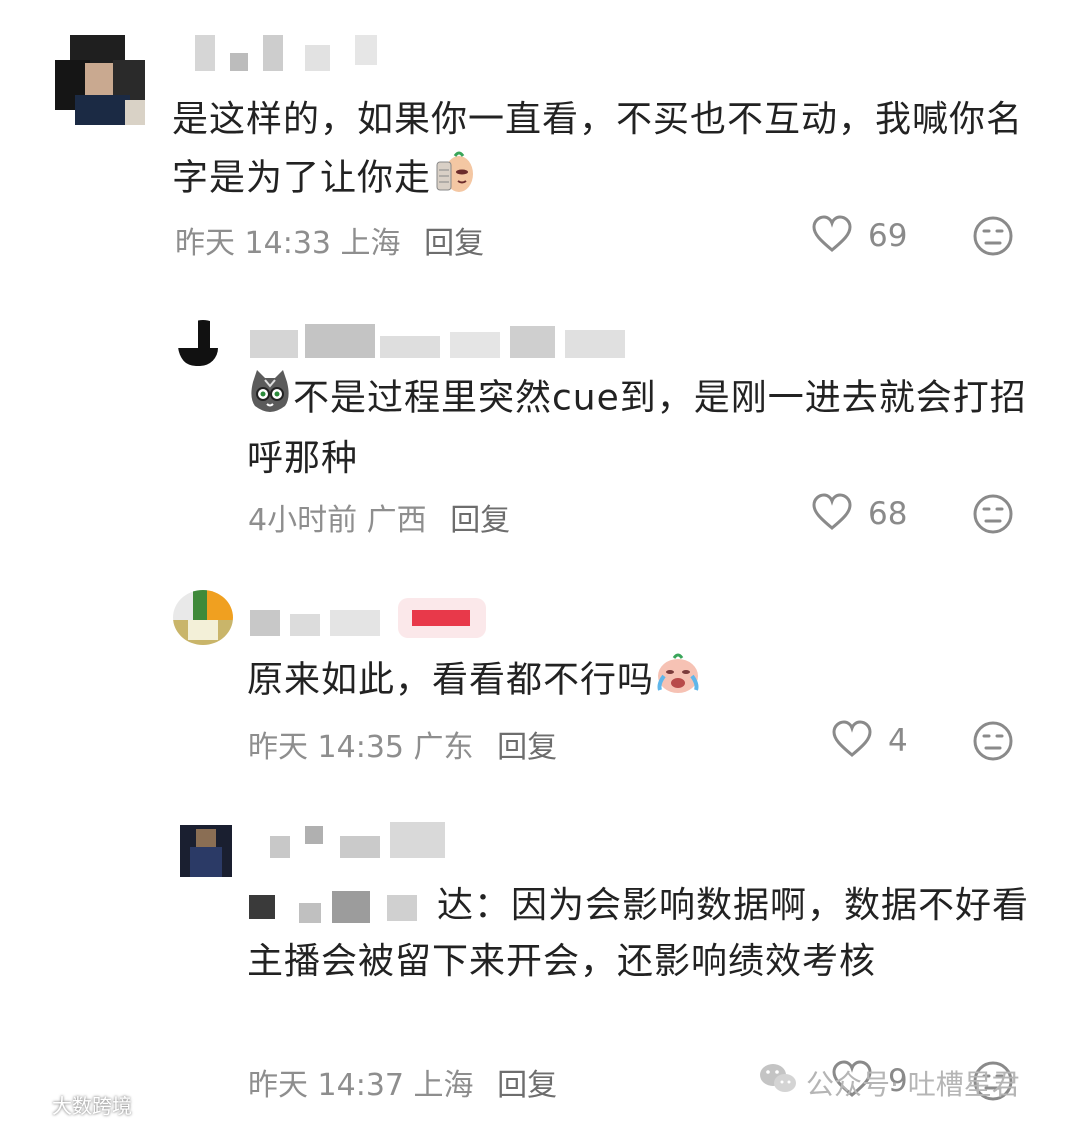 Image resolution: width=1080 pixels, height=1126 pixels. I want to click on comment-text: 不是过程里突然cue到，是刚一进去就会打招呼那种, so click(647, 427).